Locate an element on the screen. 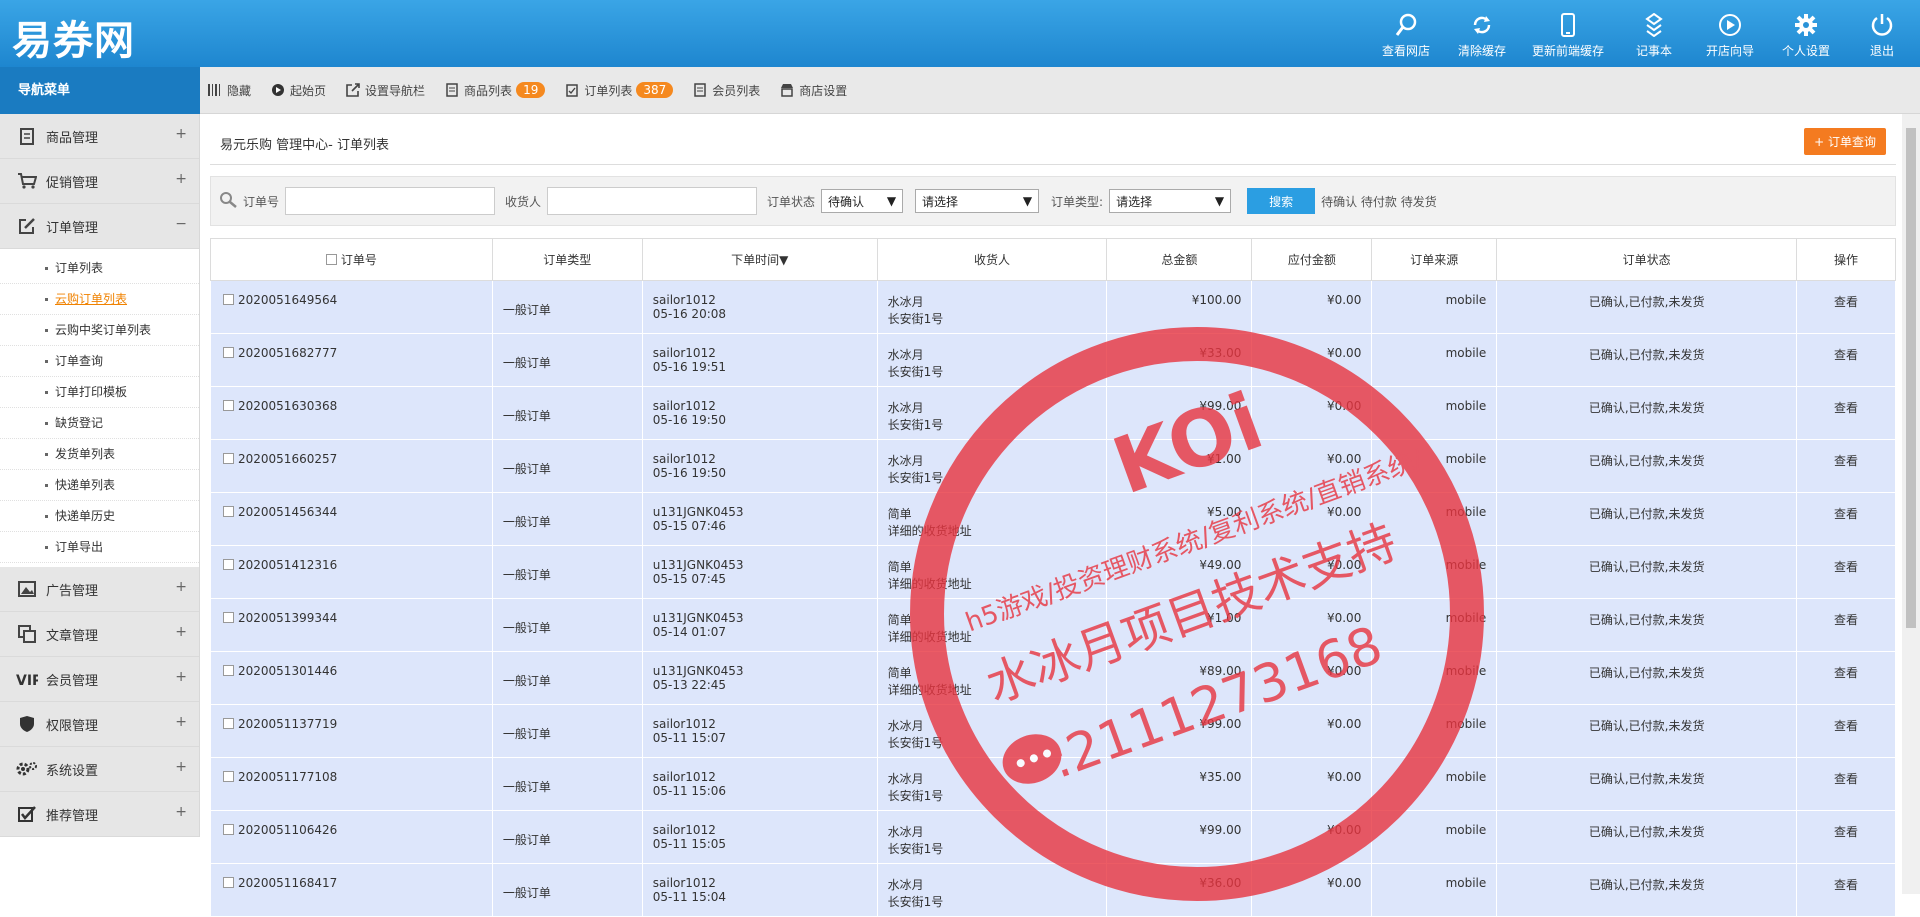 This screenshot has height=917, width=1920. sidebar-item-orders: 订单管理 − is located at coordinates (99, 226).